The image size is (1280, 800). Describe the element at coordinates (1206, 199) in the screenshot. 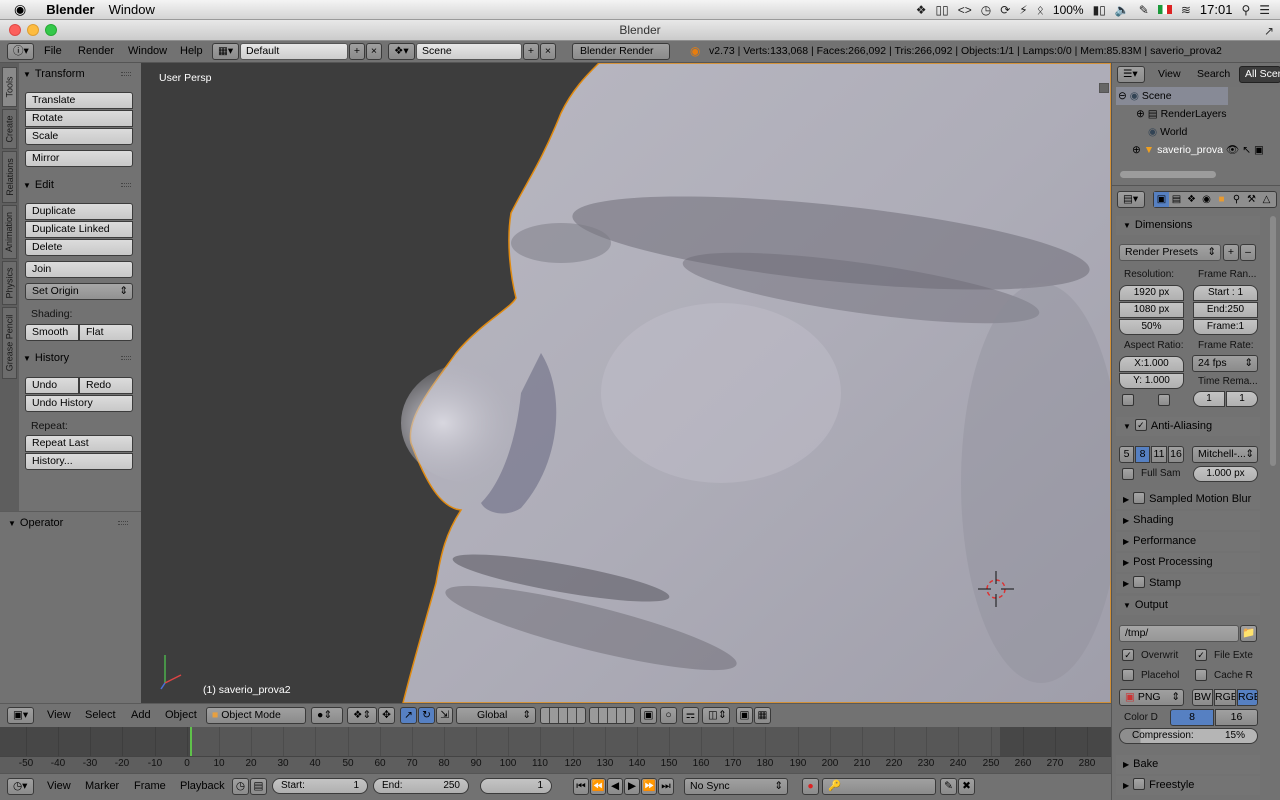

I see `world-tab-icon: ◉` at that location.